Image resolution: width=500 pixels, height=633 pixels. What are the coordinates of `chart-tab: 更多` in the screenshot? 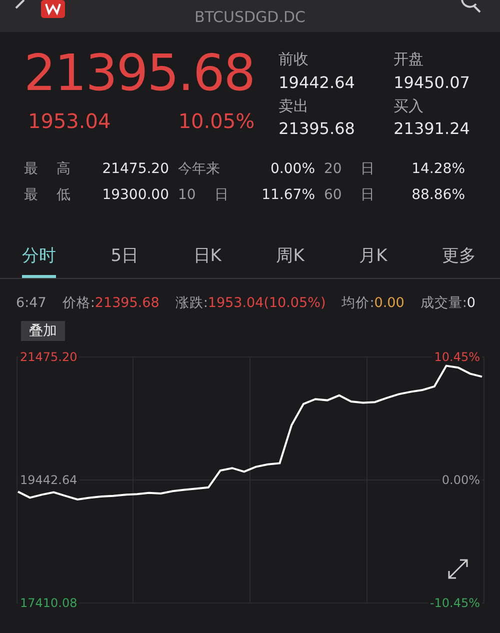 It's located at (459, 261).